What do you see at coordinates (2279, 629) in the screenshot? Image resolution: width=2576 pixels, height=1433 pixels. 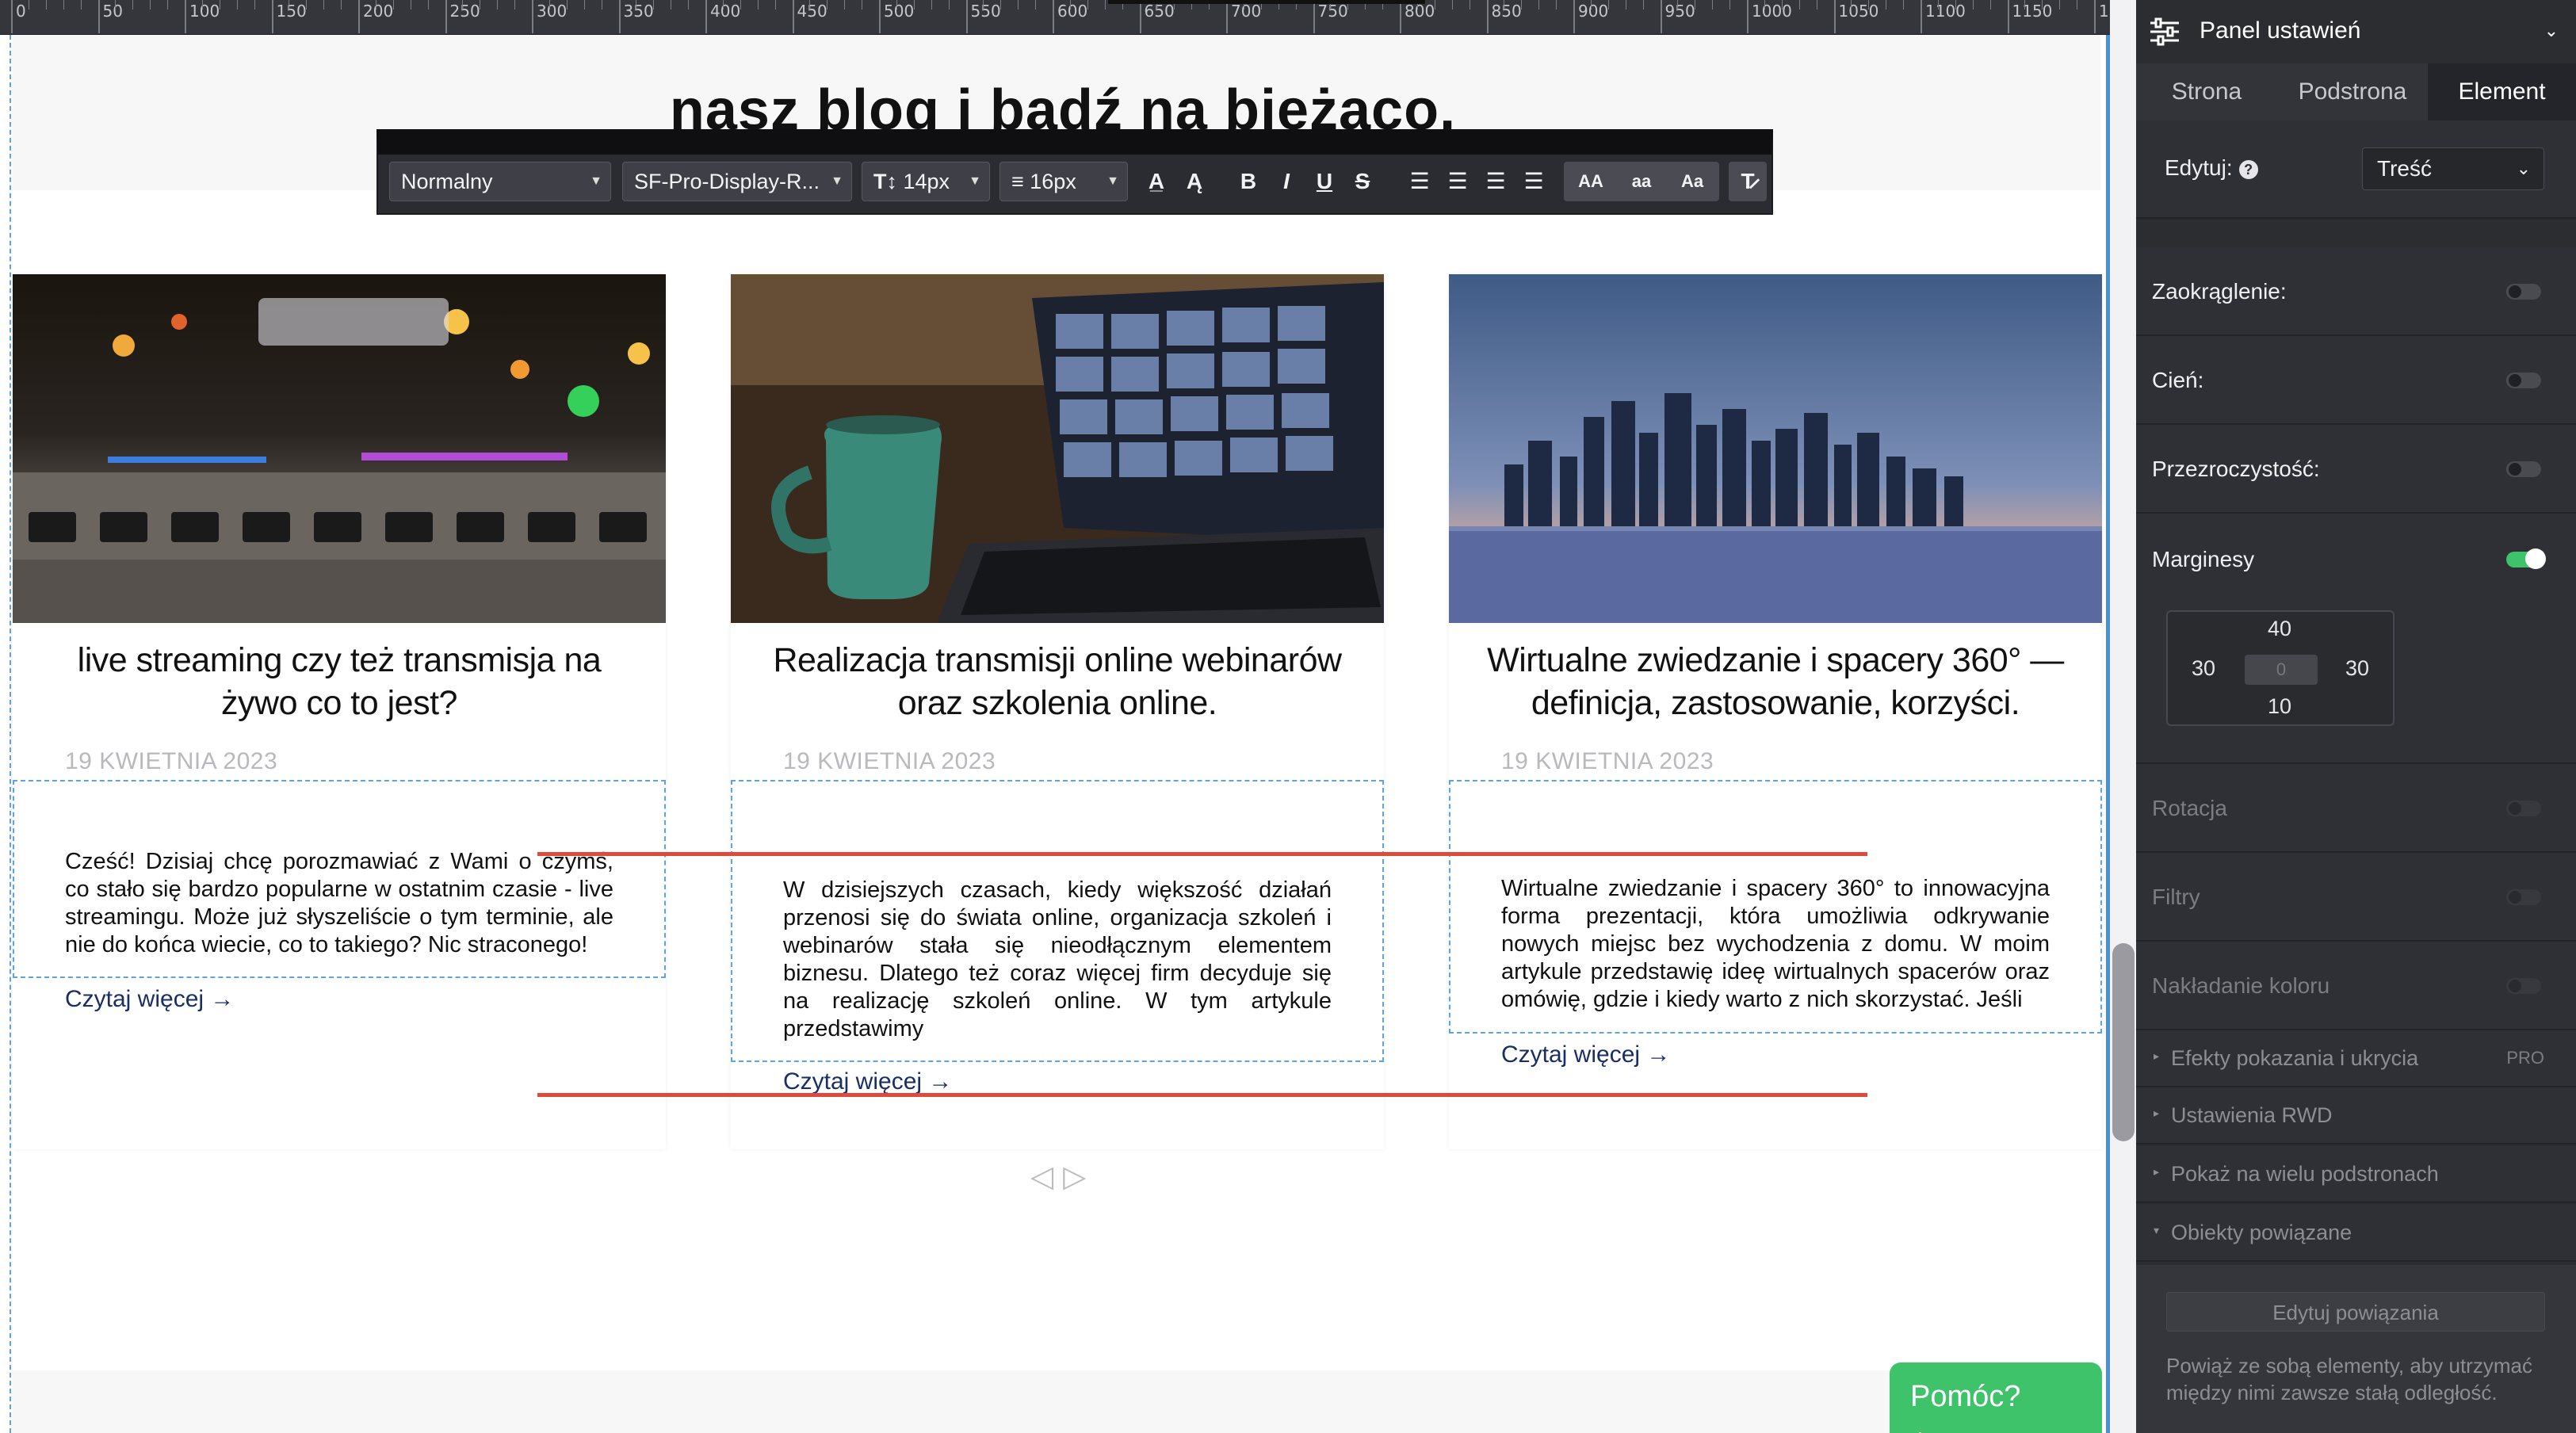 I see `margin-top-input: 40` at bounding box center [2279, 629].